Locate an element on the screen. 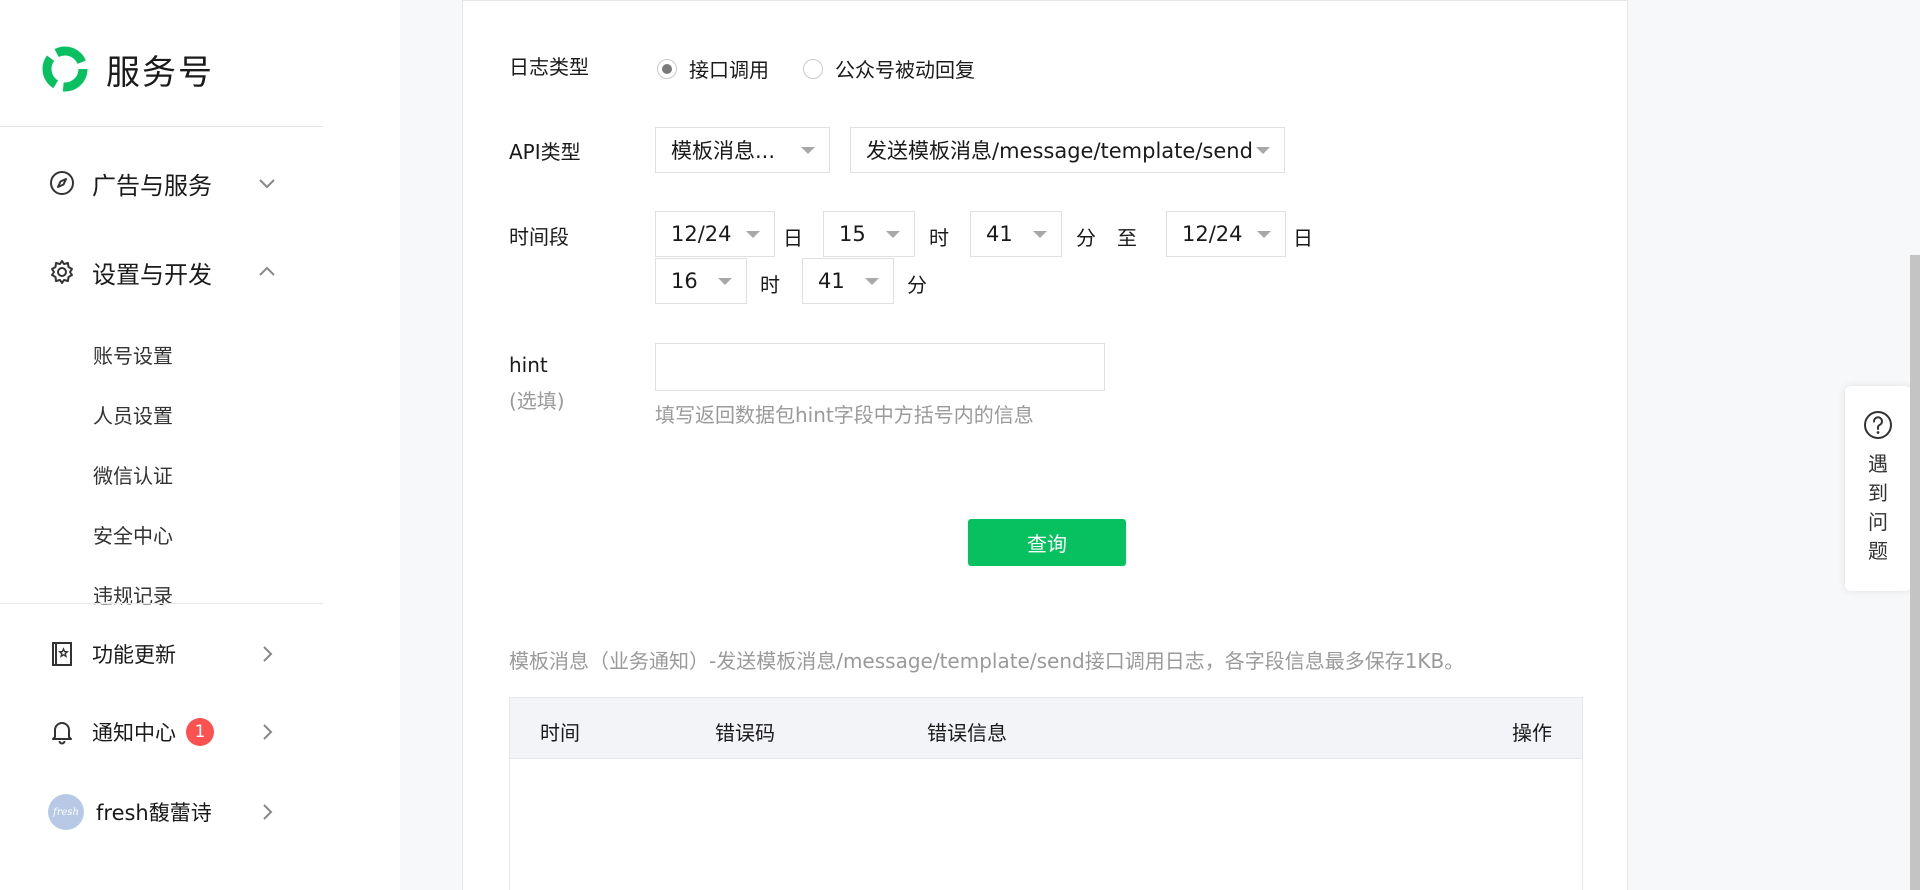 The image size is (1920, 890). question-circle-icon is located at coordinates (1878, 425).